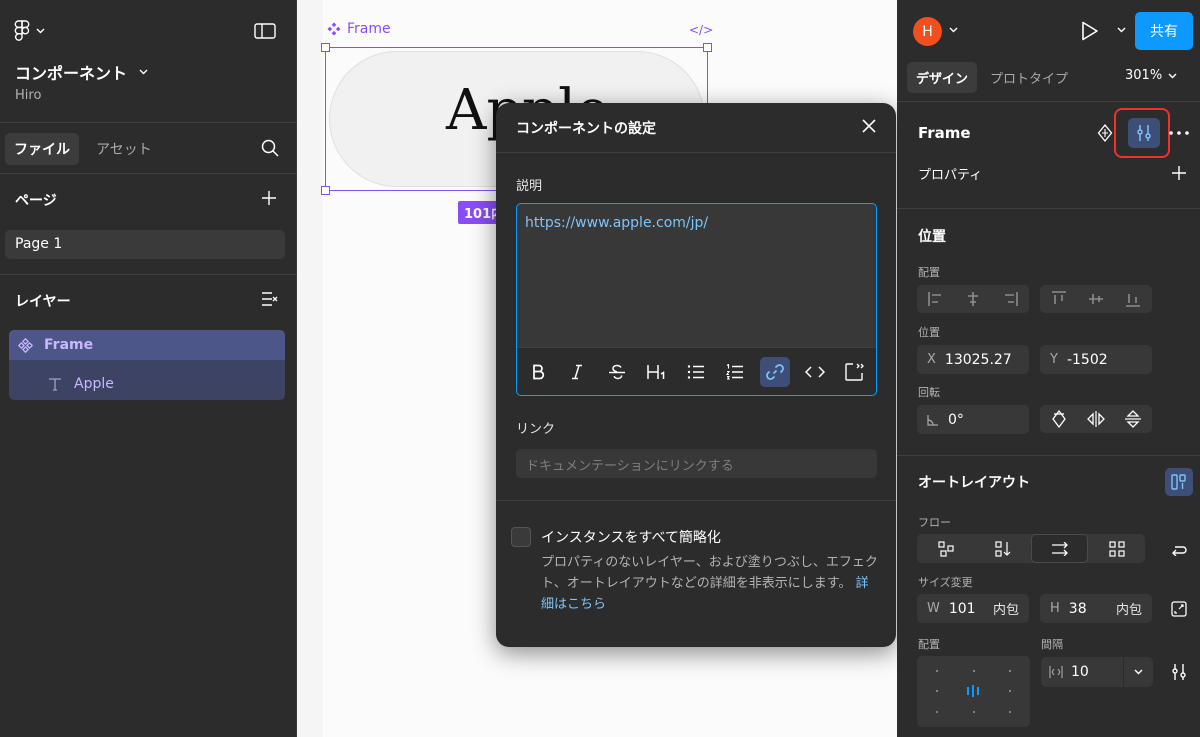 Image resolution: width=1200 pixels, height=737 pixels. Describe the element at coordinates (944, 133) in the screenshot. I see `component-name: Frame` at that location.